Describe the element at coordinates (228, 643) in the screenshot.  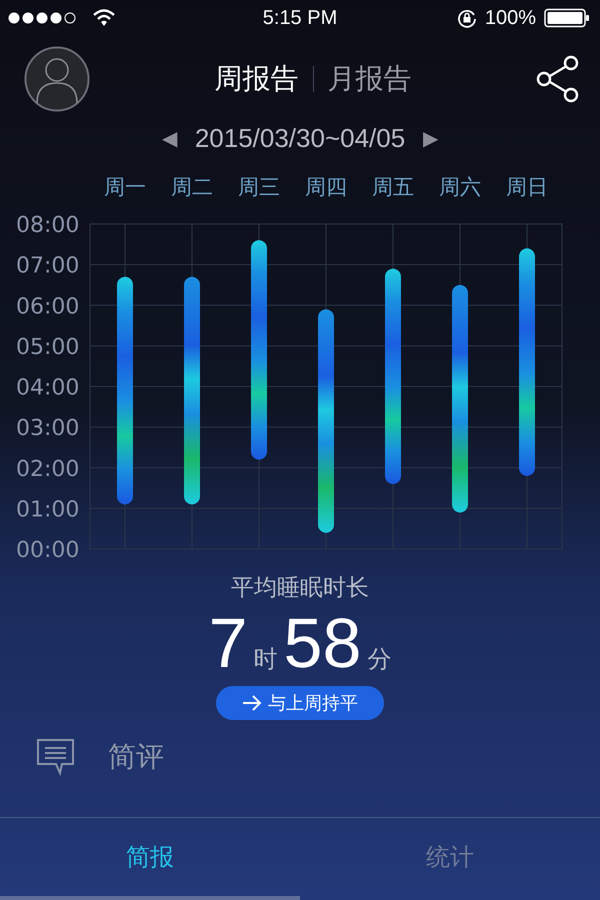
I see `hours-value: 7` at that location.